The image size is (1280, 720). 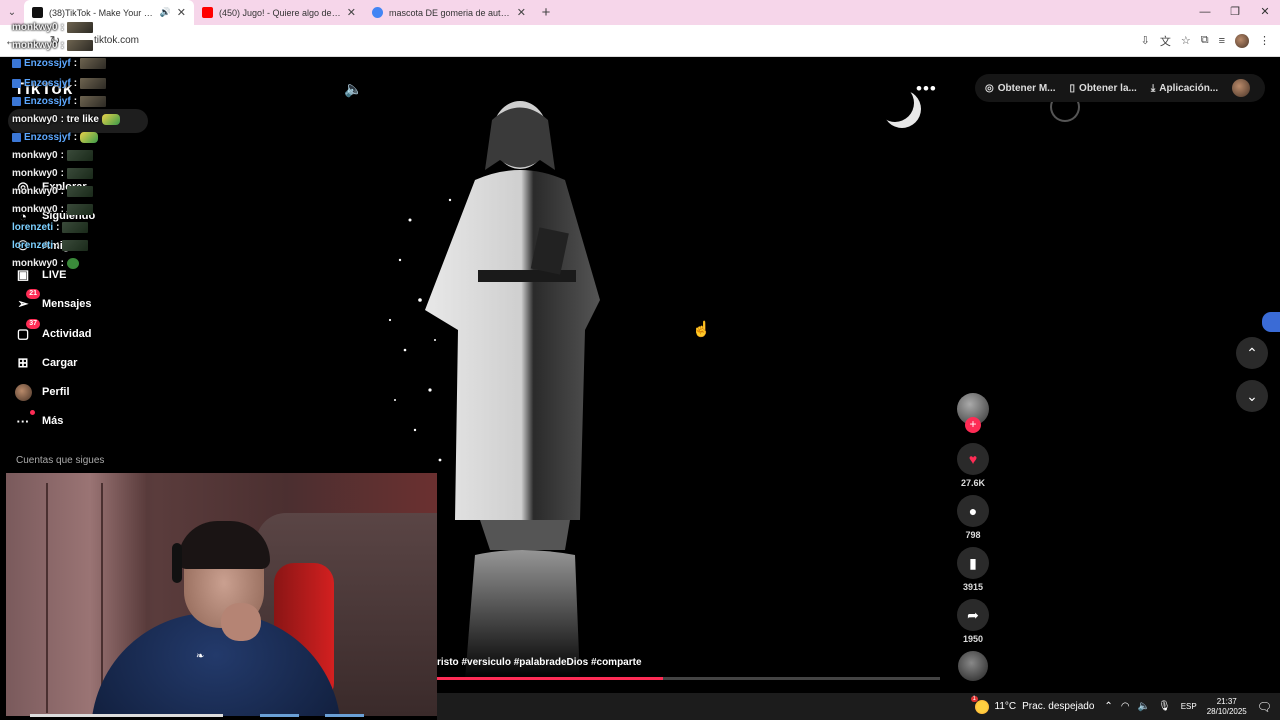 I want to click on comment-button: ● 798, so click(x=973, y=517).